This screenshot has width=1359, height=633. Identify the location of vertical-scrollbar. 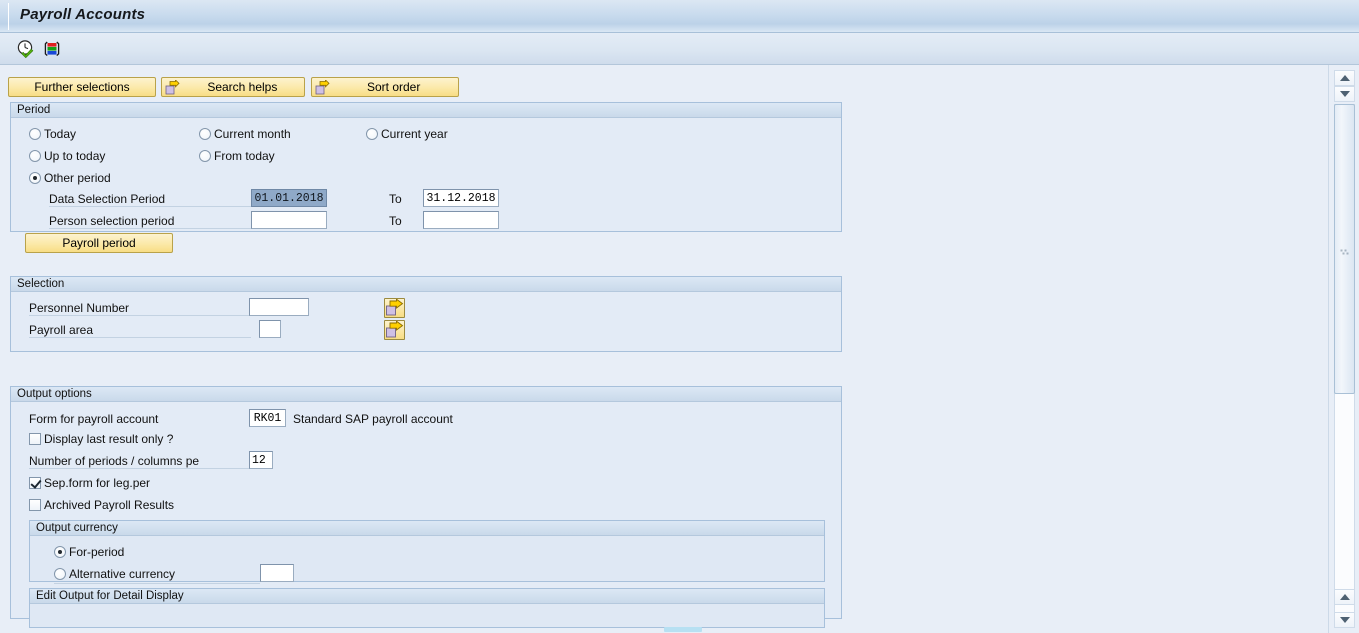
(1343, 349).